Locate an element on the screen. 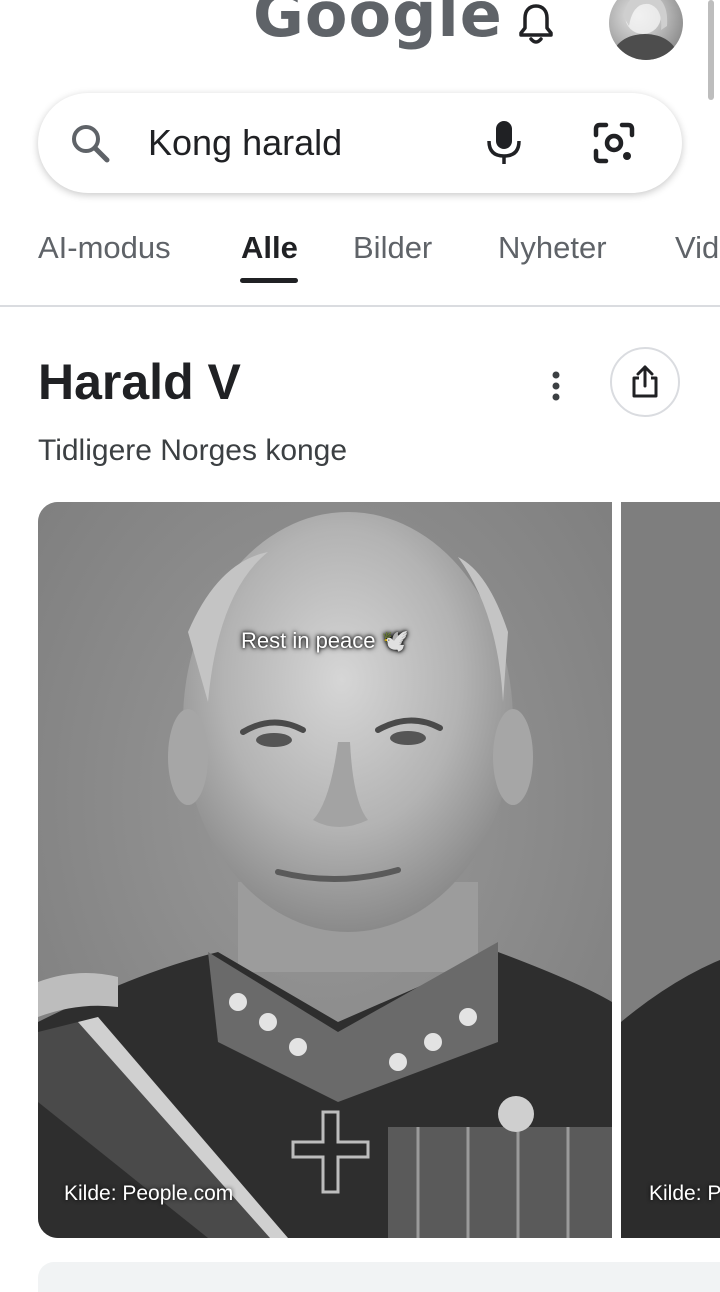  second-image-card: Kilde: P is located at coordinates (670, 870).